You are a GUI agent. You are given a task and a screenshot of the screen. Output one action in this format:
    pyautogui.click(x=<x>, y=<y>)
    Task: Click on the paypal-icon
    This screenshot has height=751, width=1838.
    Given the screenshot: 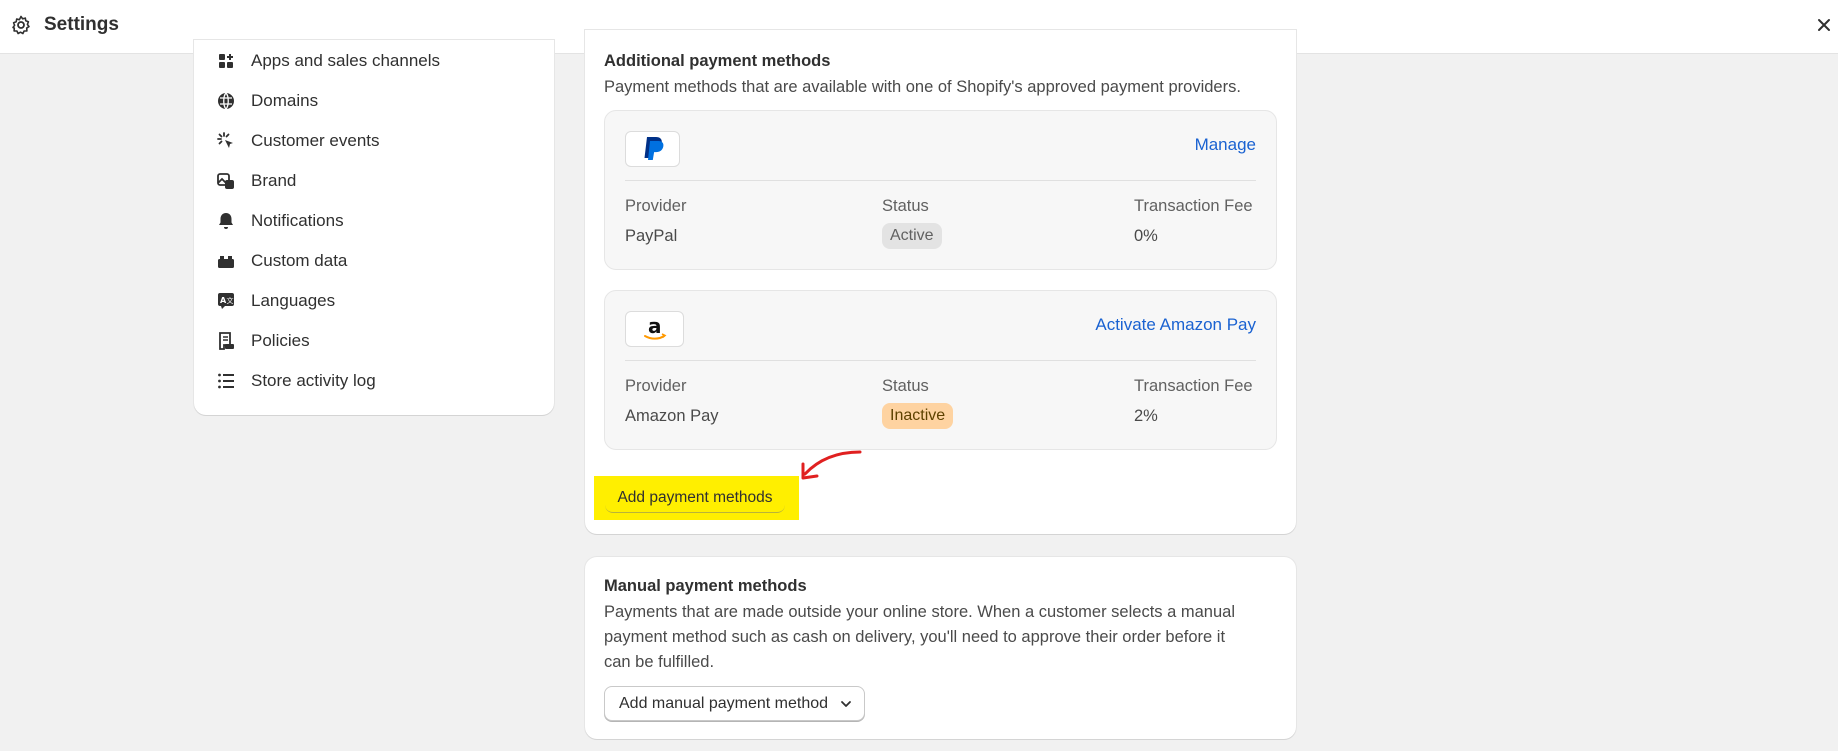 What is the action you would take?
    pyautogui.click(x=653, y=148)
    